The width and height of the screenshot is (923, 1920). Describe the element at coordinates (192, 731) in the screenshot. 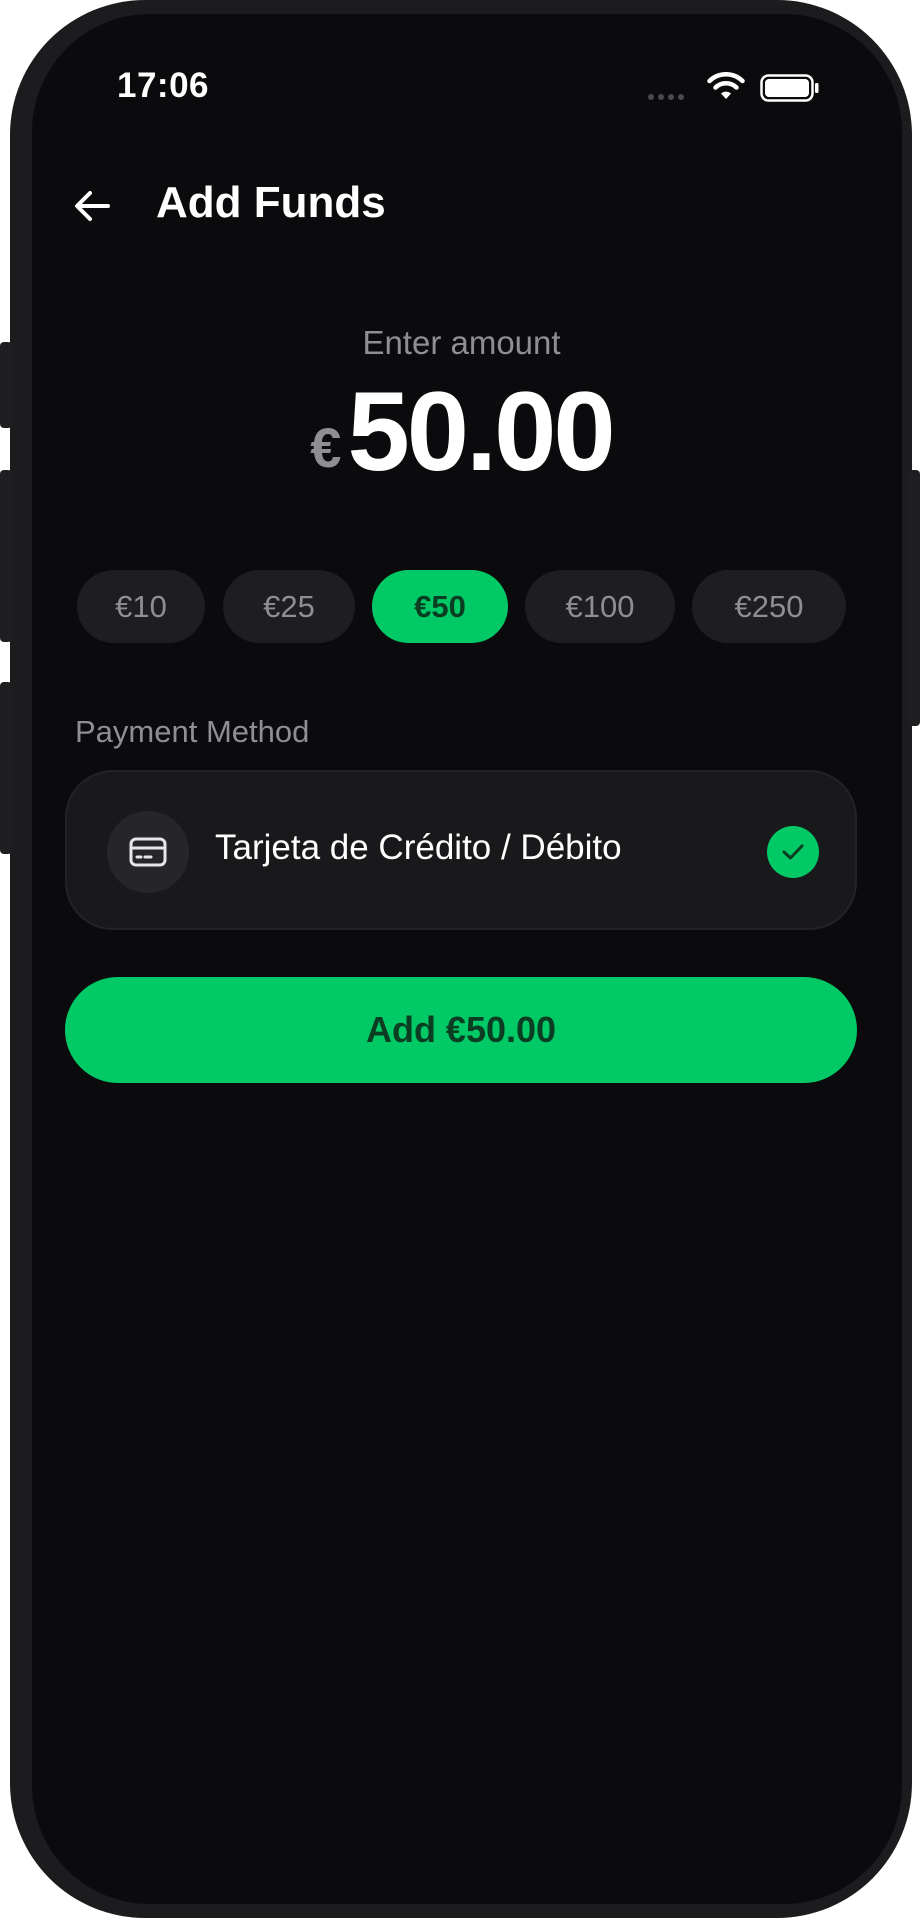

I see `payment-method-heading: Payment Method` at that location.